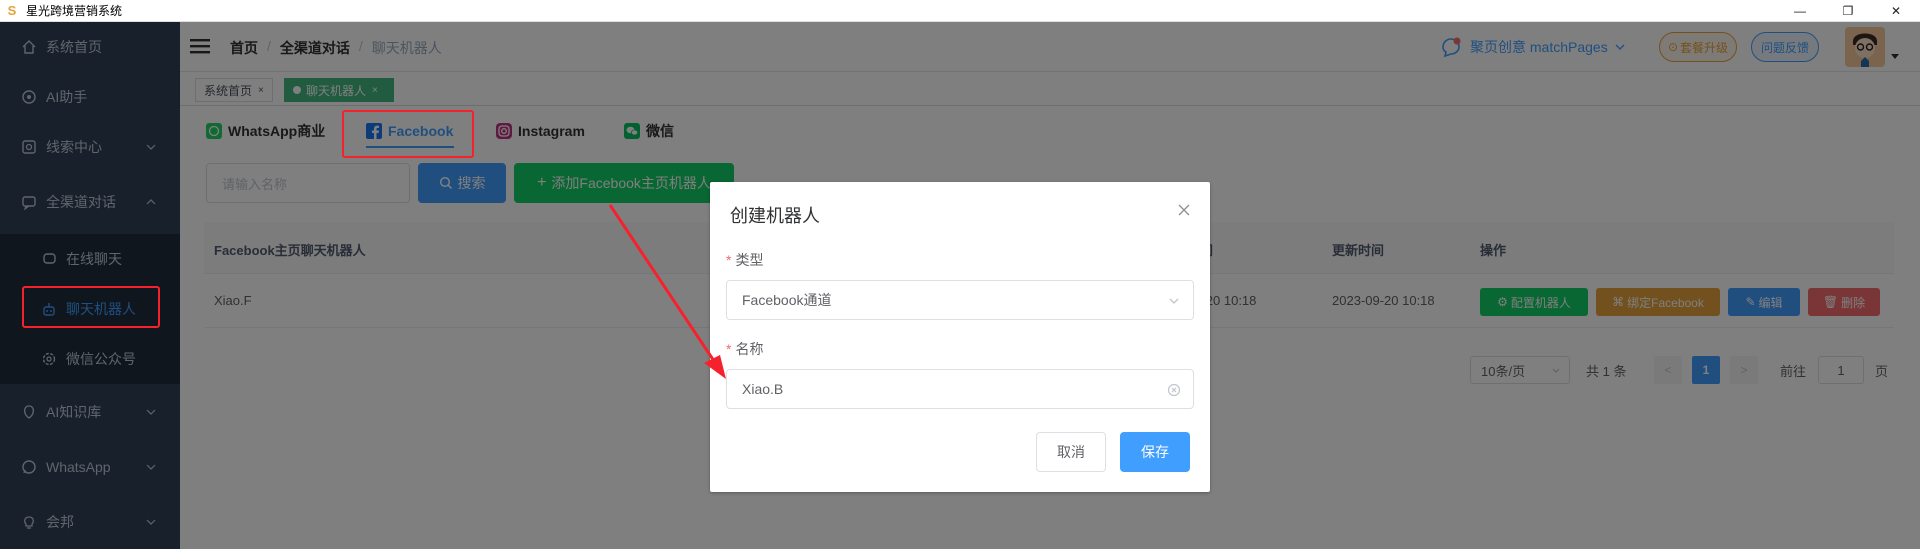 Image resolution: width=1920 pixels, height=549 pixels. I want to click on highlight-box-facebook-tab, so click(408, 134).